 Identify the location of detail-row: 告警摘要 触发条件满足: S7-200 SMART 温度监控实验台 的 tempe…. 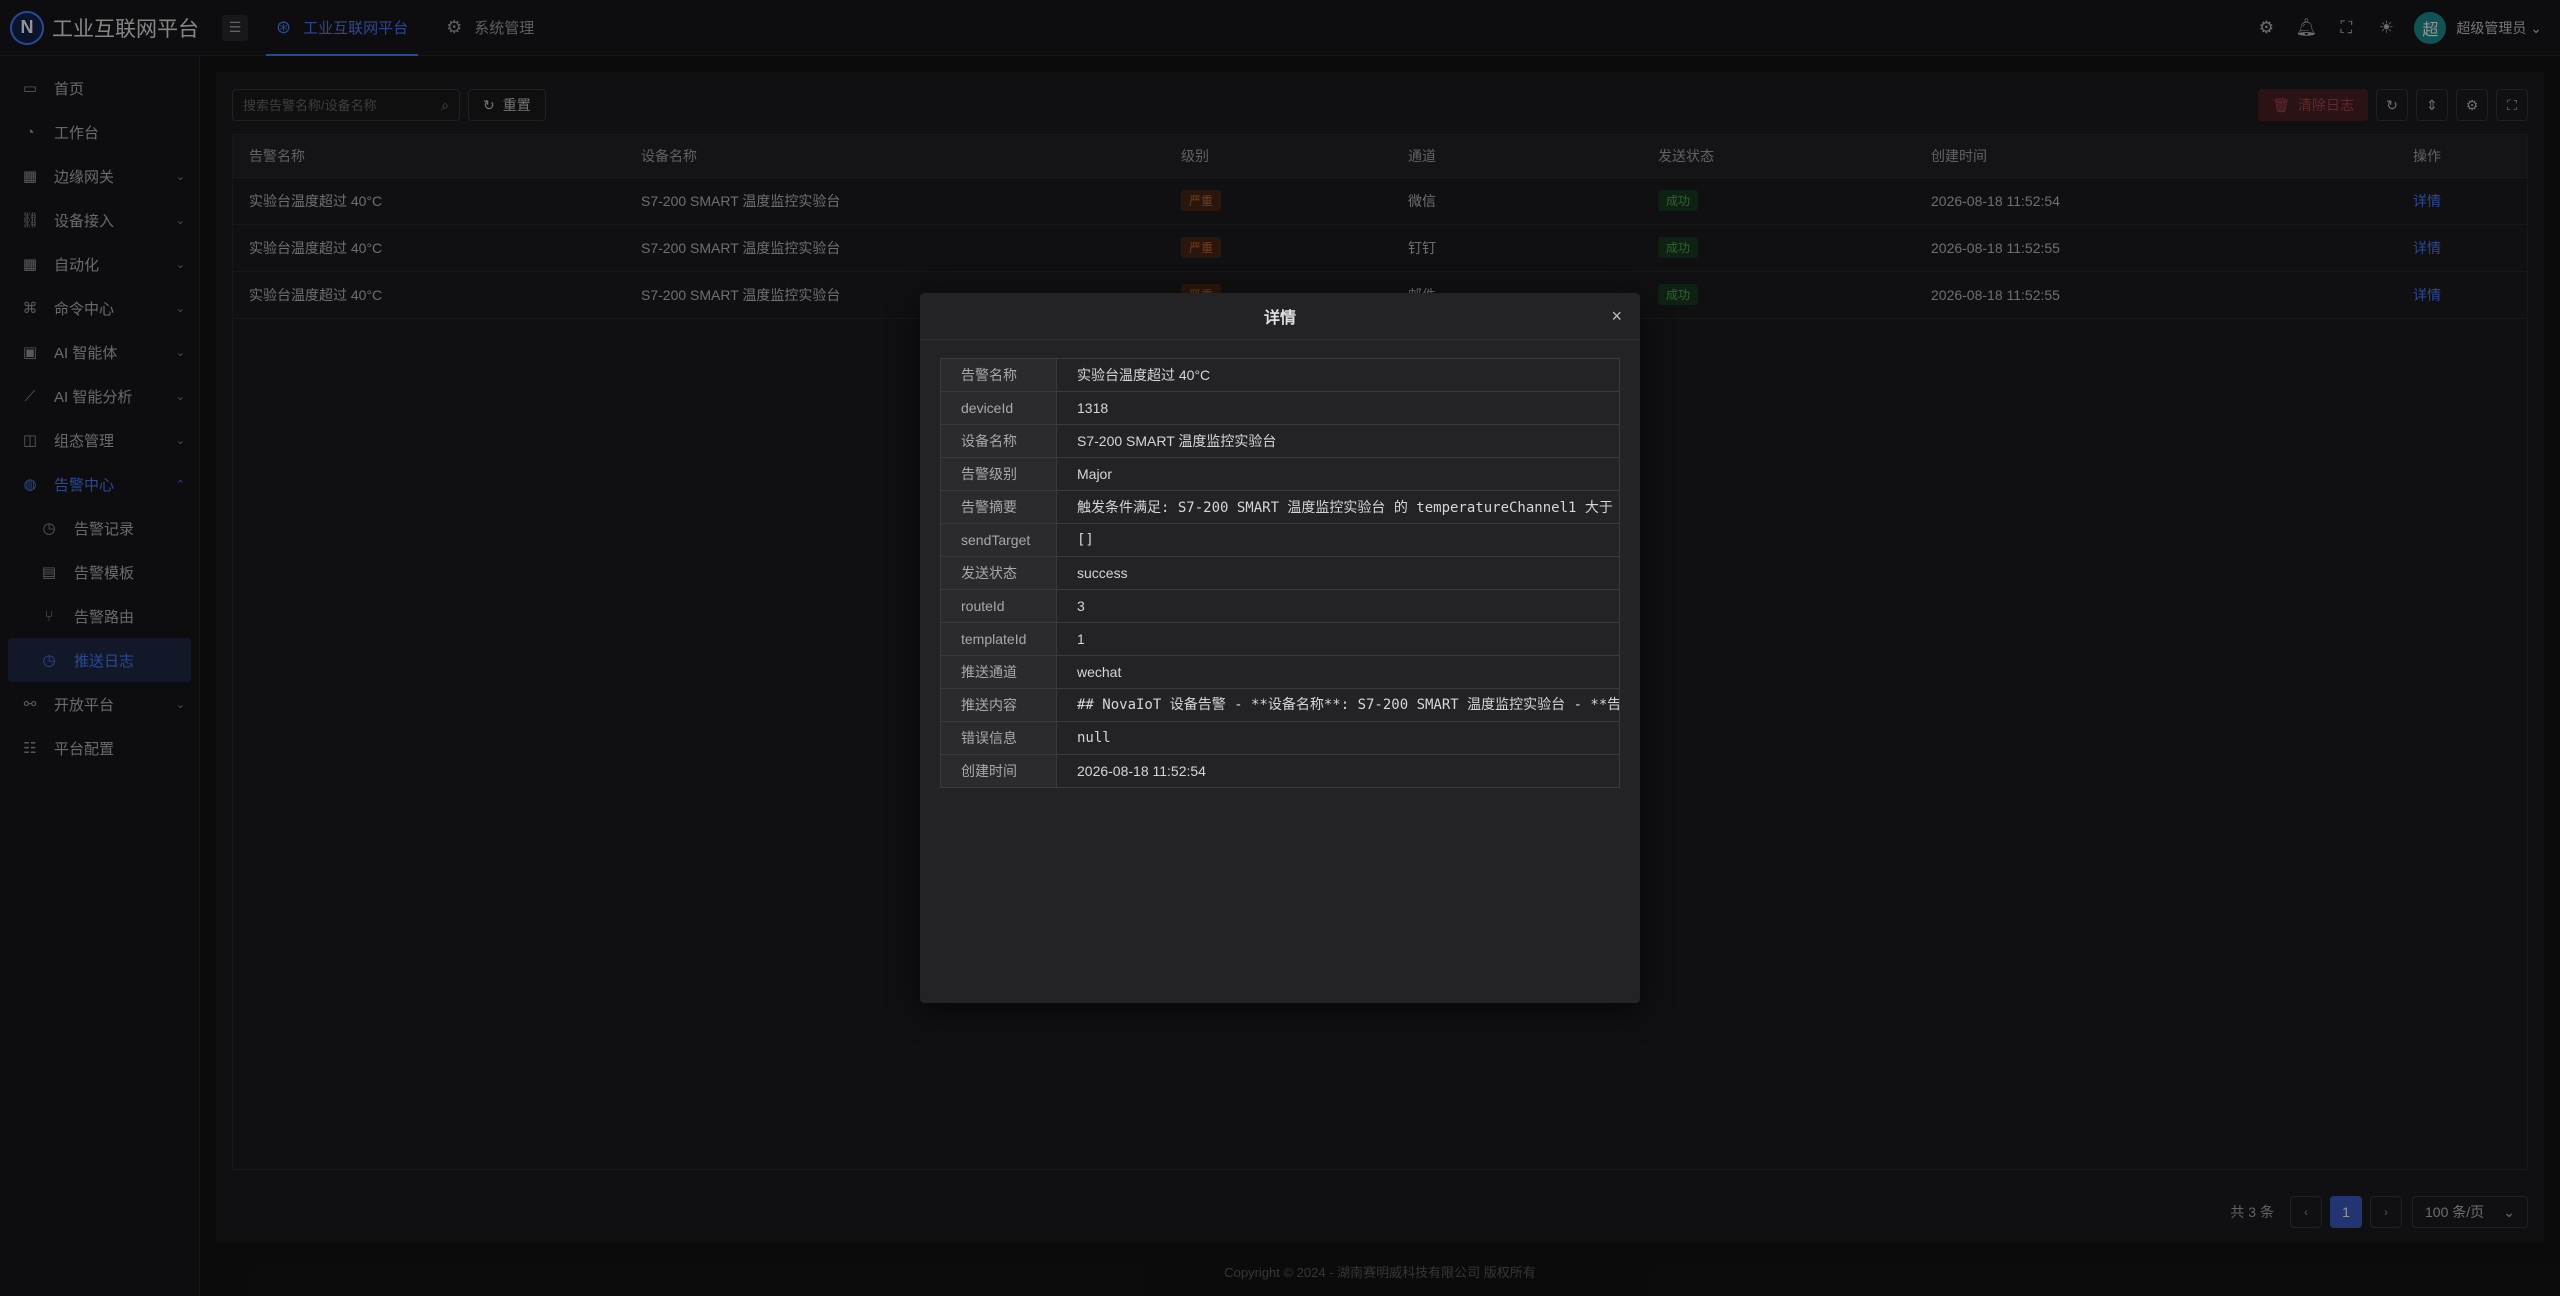
(1280, 507).